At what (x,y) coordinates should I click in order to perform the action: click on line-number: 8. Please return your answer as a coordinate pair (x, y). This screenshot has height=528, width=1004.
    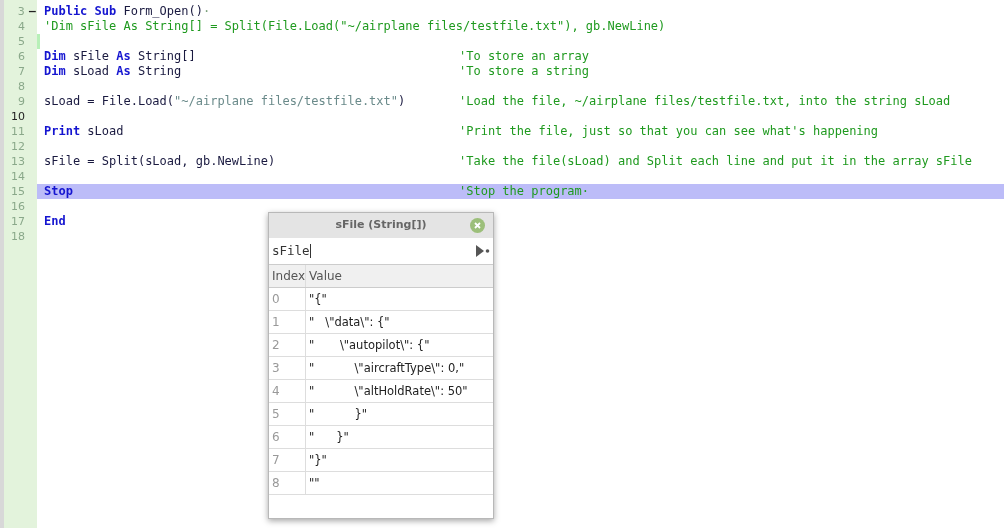
    Looking at the image, I should click on (21, 86).